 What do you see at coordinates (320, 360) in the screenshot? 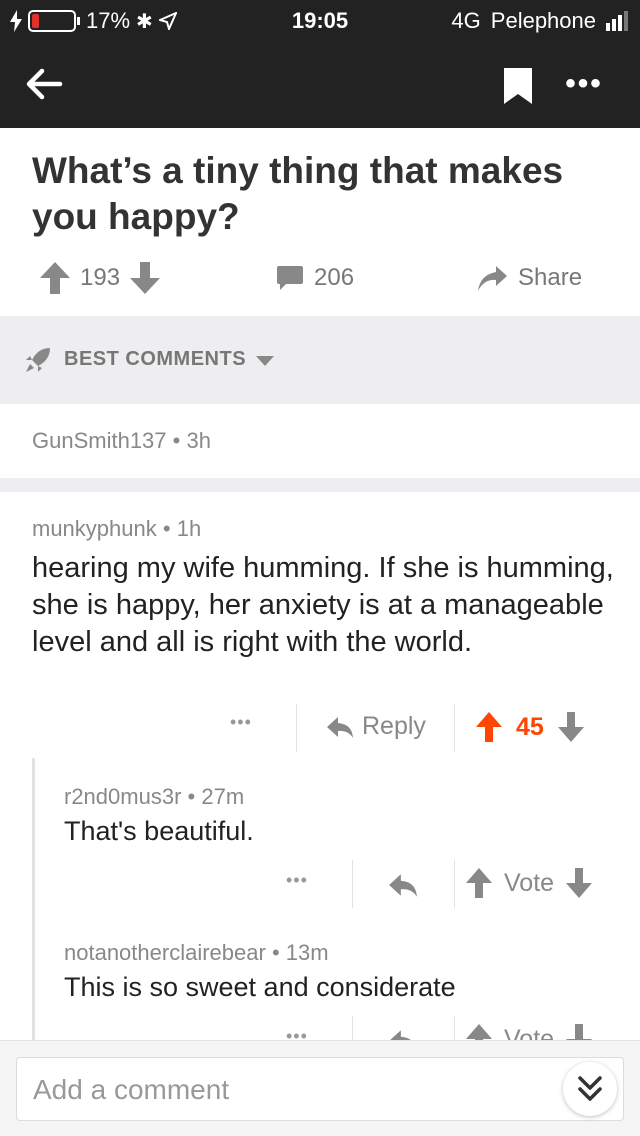
I see `comment-sort-bar: BEST COMMENTS` at bounding box center [320, 360].